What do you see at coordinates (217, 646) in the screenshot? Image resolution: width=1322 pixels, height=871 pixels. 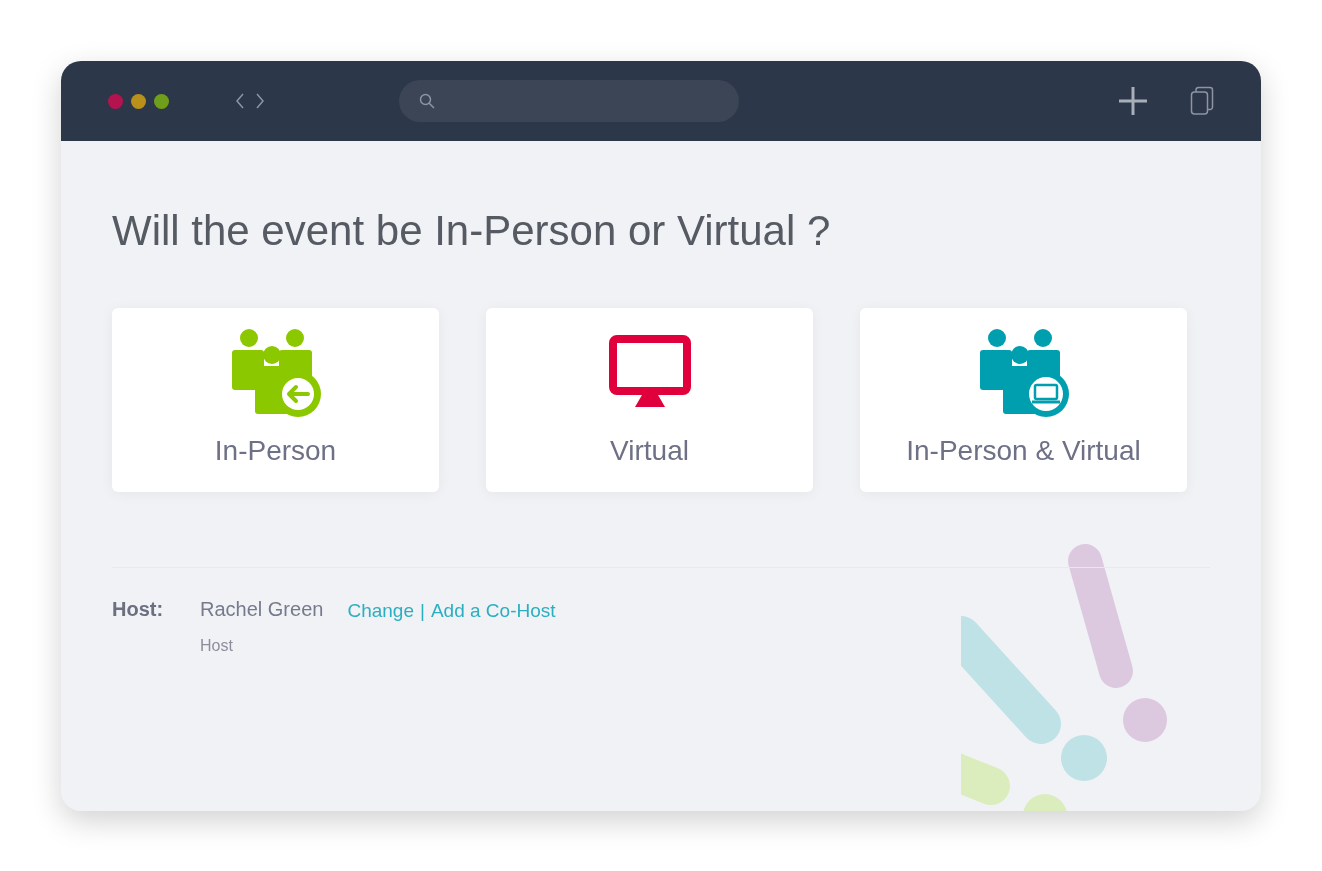 I see `host-role: Host` at bounding box center [217, 646].